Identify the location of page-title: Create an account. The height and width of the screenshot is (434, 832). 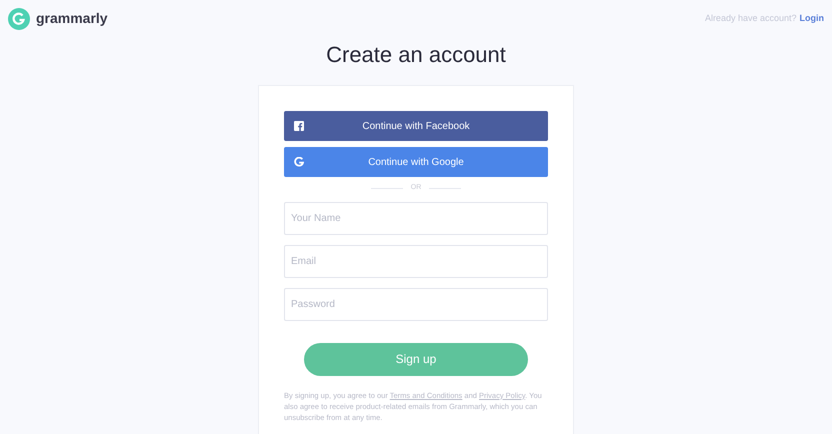
(416, 55).